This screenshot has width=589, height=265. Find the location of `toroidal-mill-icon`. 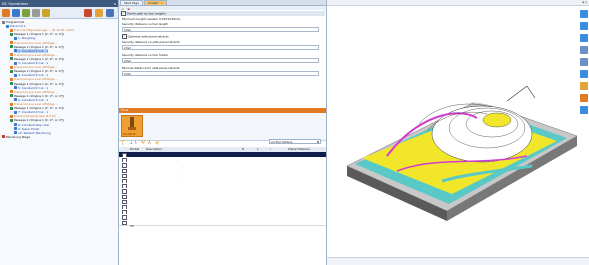

toroidal-mill-icon is located at coordinates (132, 123).